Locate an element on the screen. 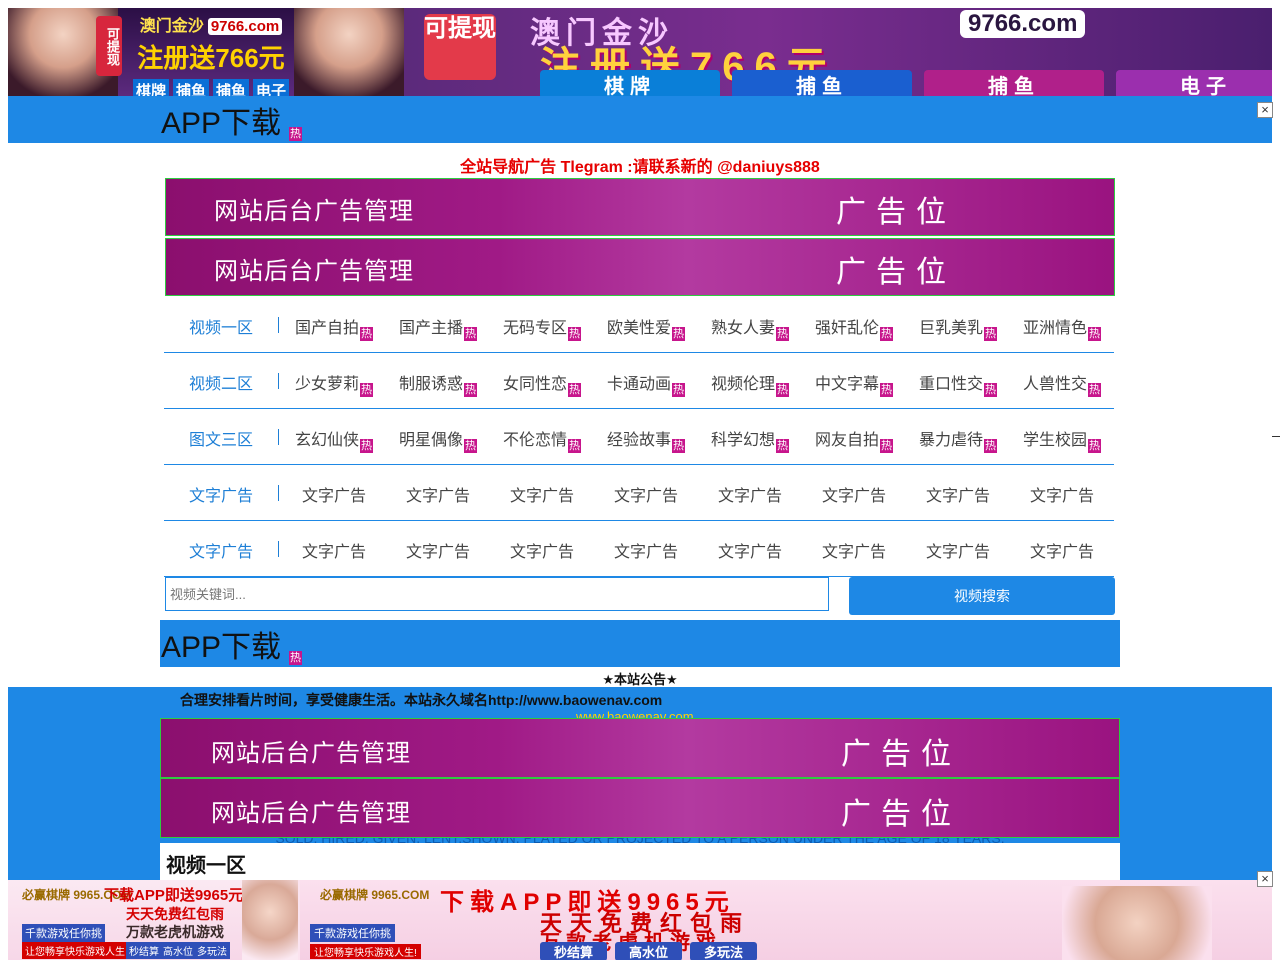 Image resolution: width=1280 pixels, height=960 pixels. nav-link: 明星偶像热 is located at coordinates (438, 439).